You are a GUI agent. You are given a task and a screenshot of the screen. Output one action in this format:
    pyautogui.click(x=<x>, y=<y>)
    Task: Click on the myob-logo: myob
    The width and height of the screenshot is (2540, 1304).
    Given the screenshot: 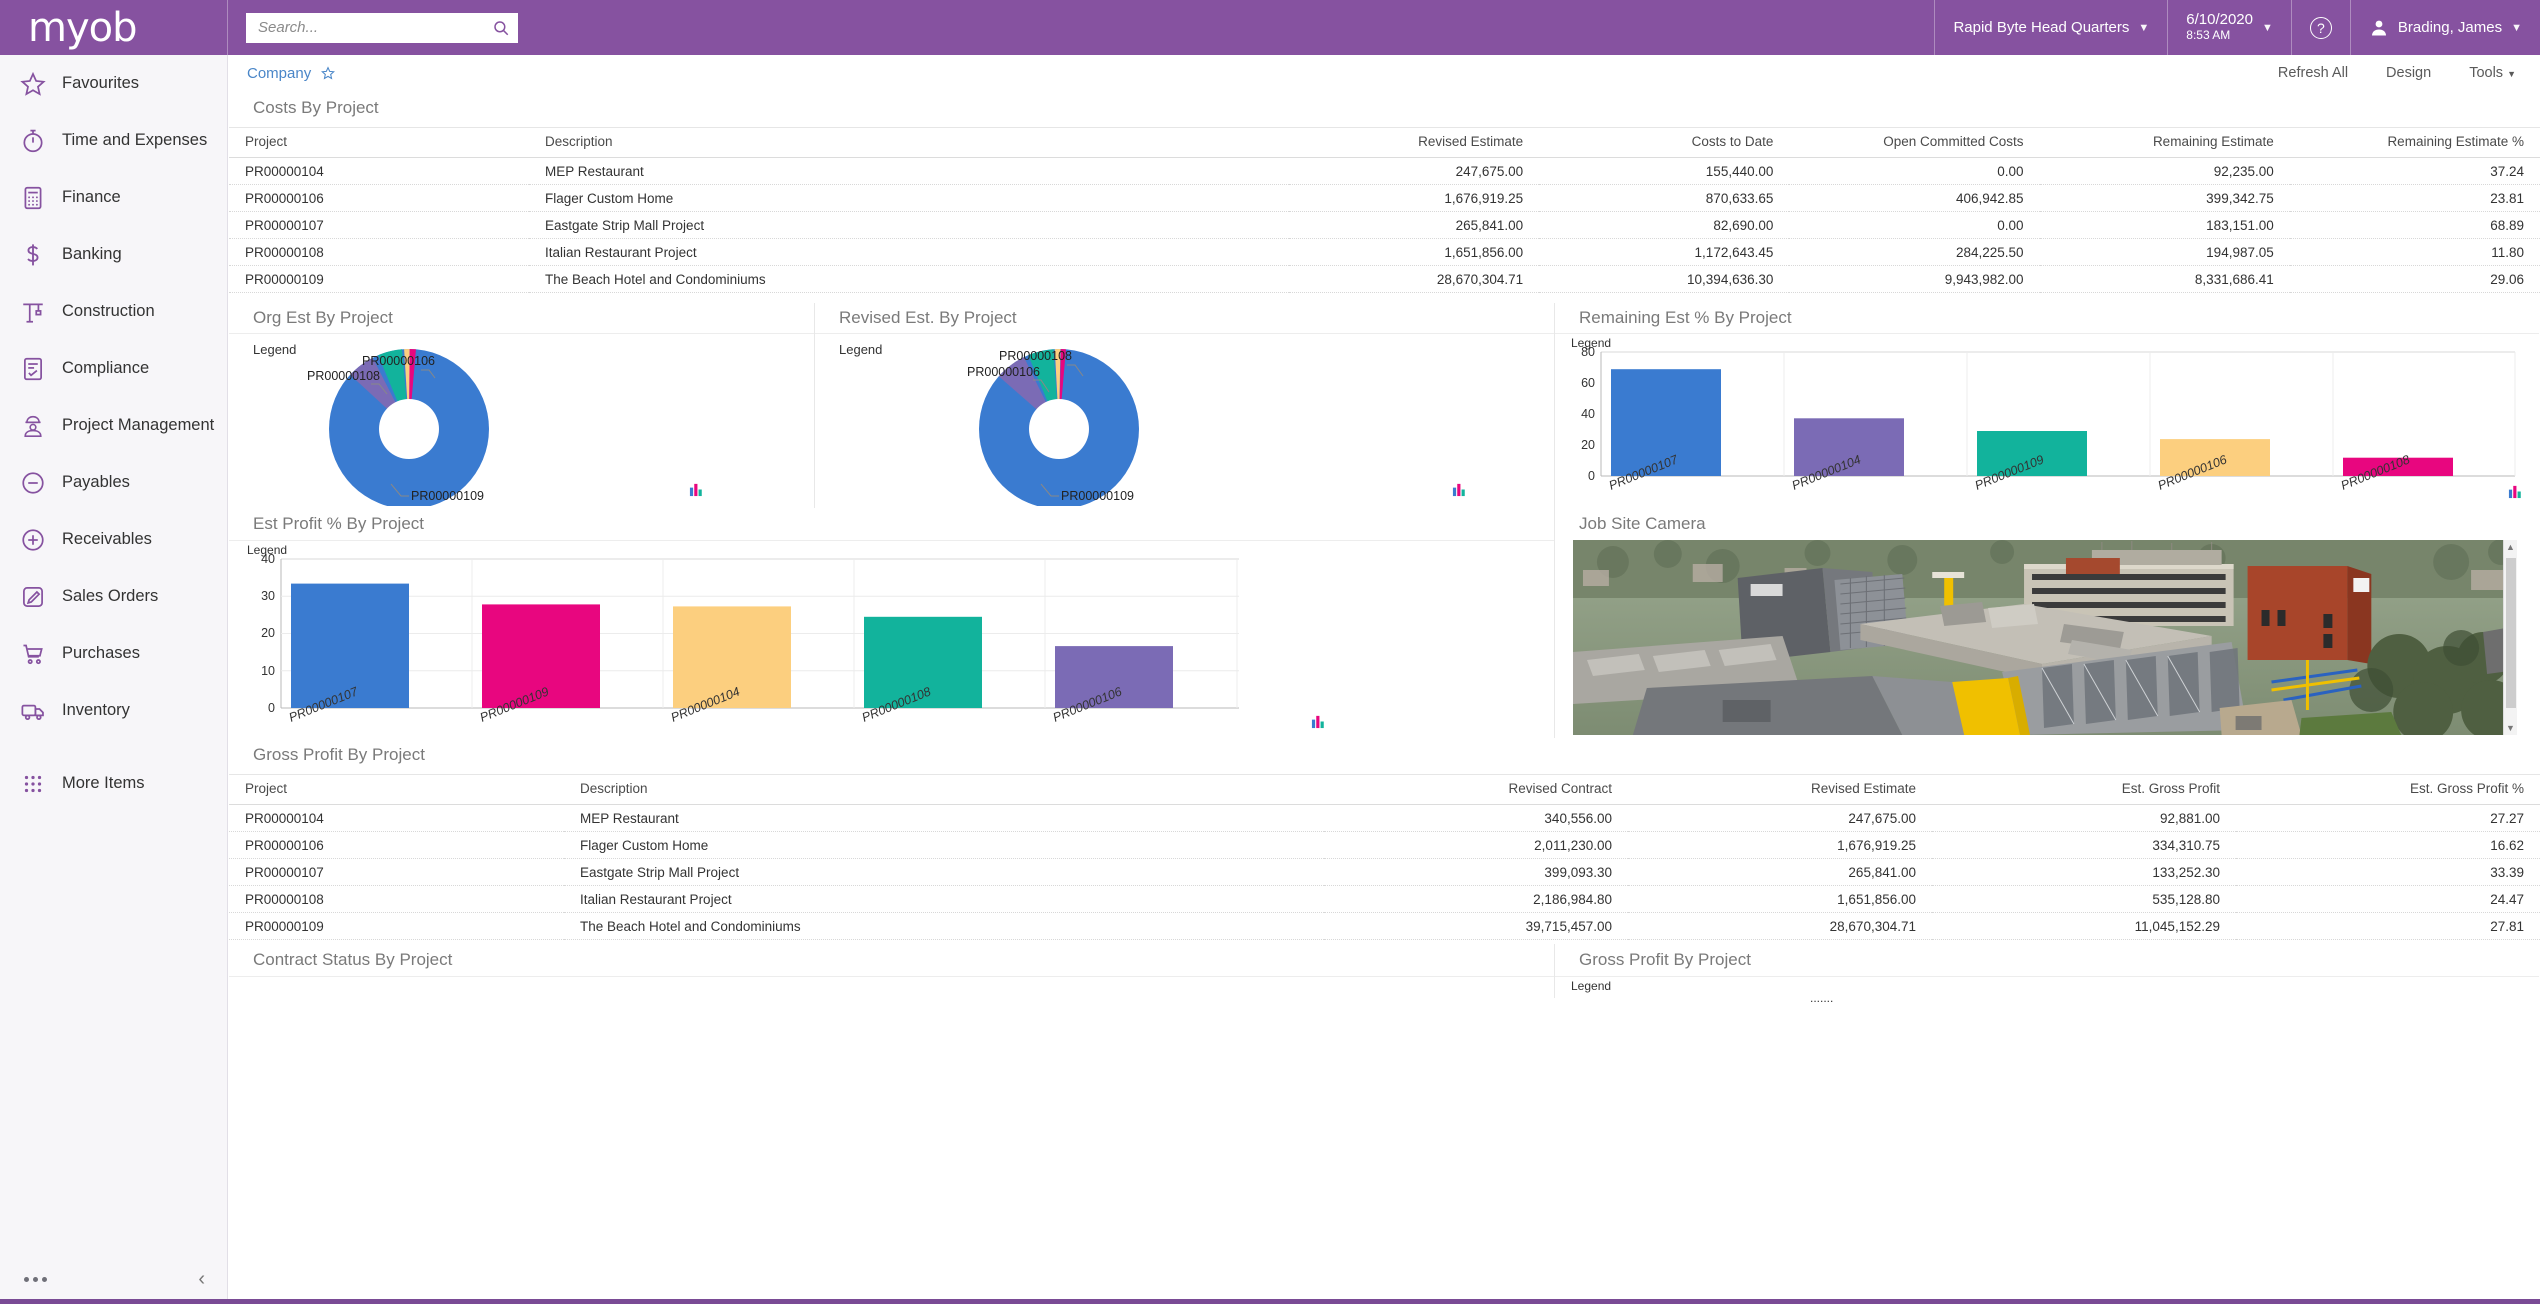 What is the action you would take?
    pyautogui.click(x=114, y=27)
    